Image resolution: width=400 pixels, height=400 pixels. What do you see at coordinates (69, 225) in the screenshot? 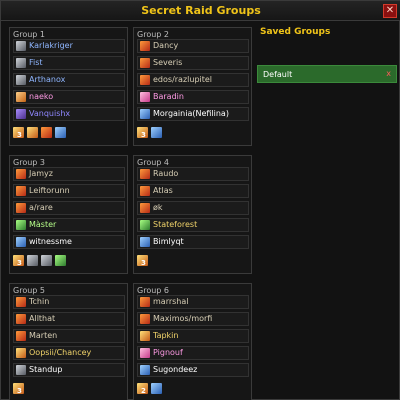
I see `raid-member-row: Màster` at bounding box center [69, 225].